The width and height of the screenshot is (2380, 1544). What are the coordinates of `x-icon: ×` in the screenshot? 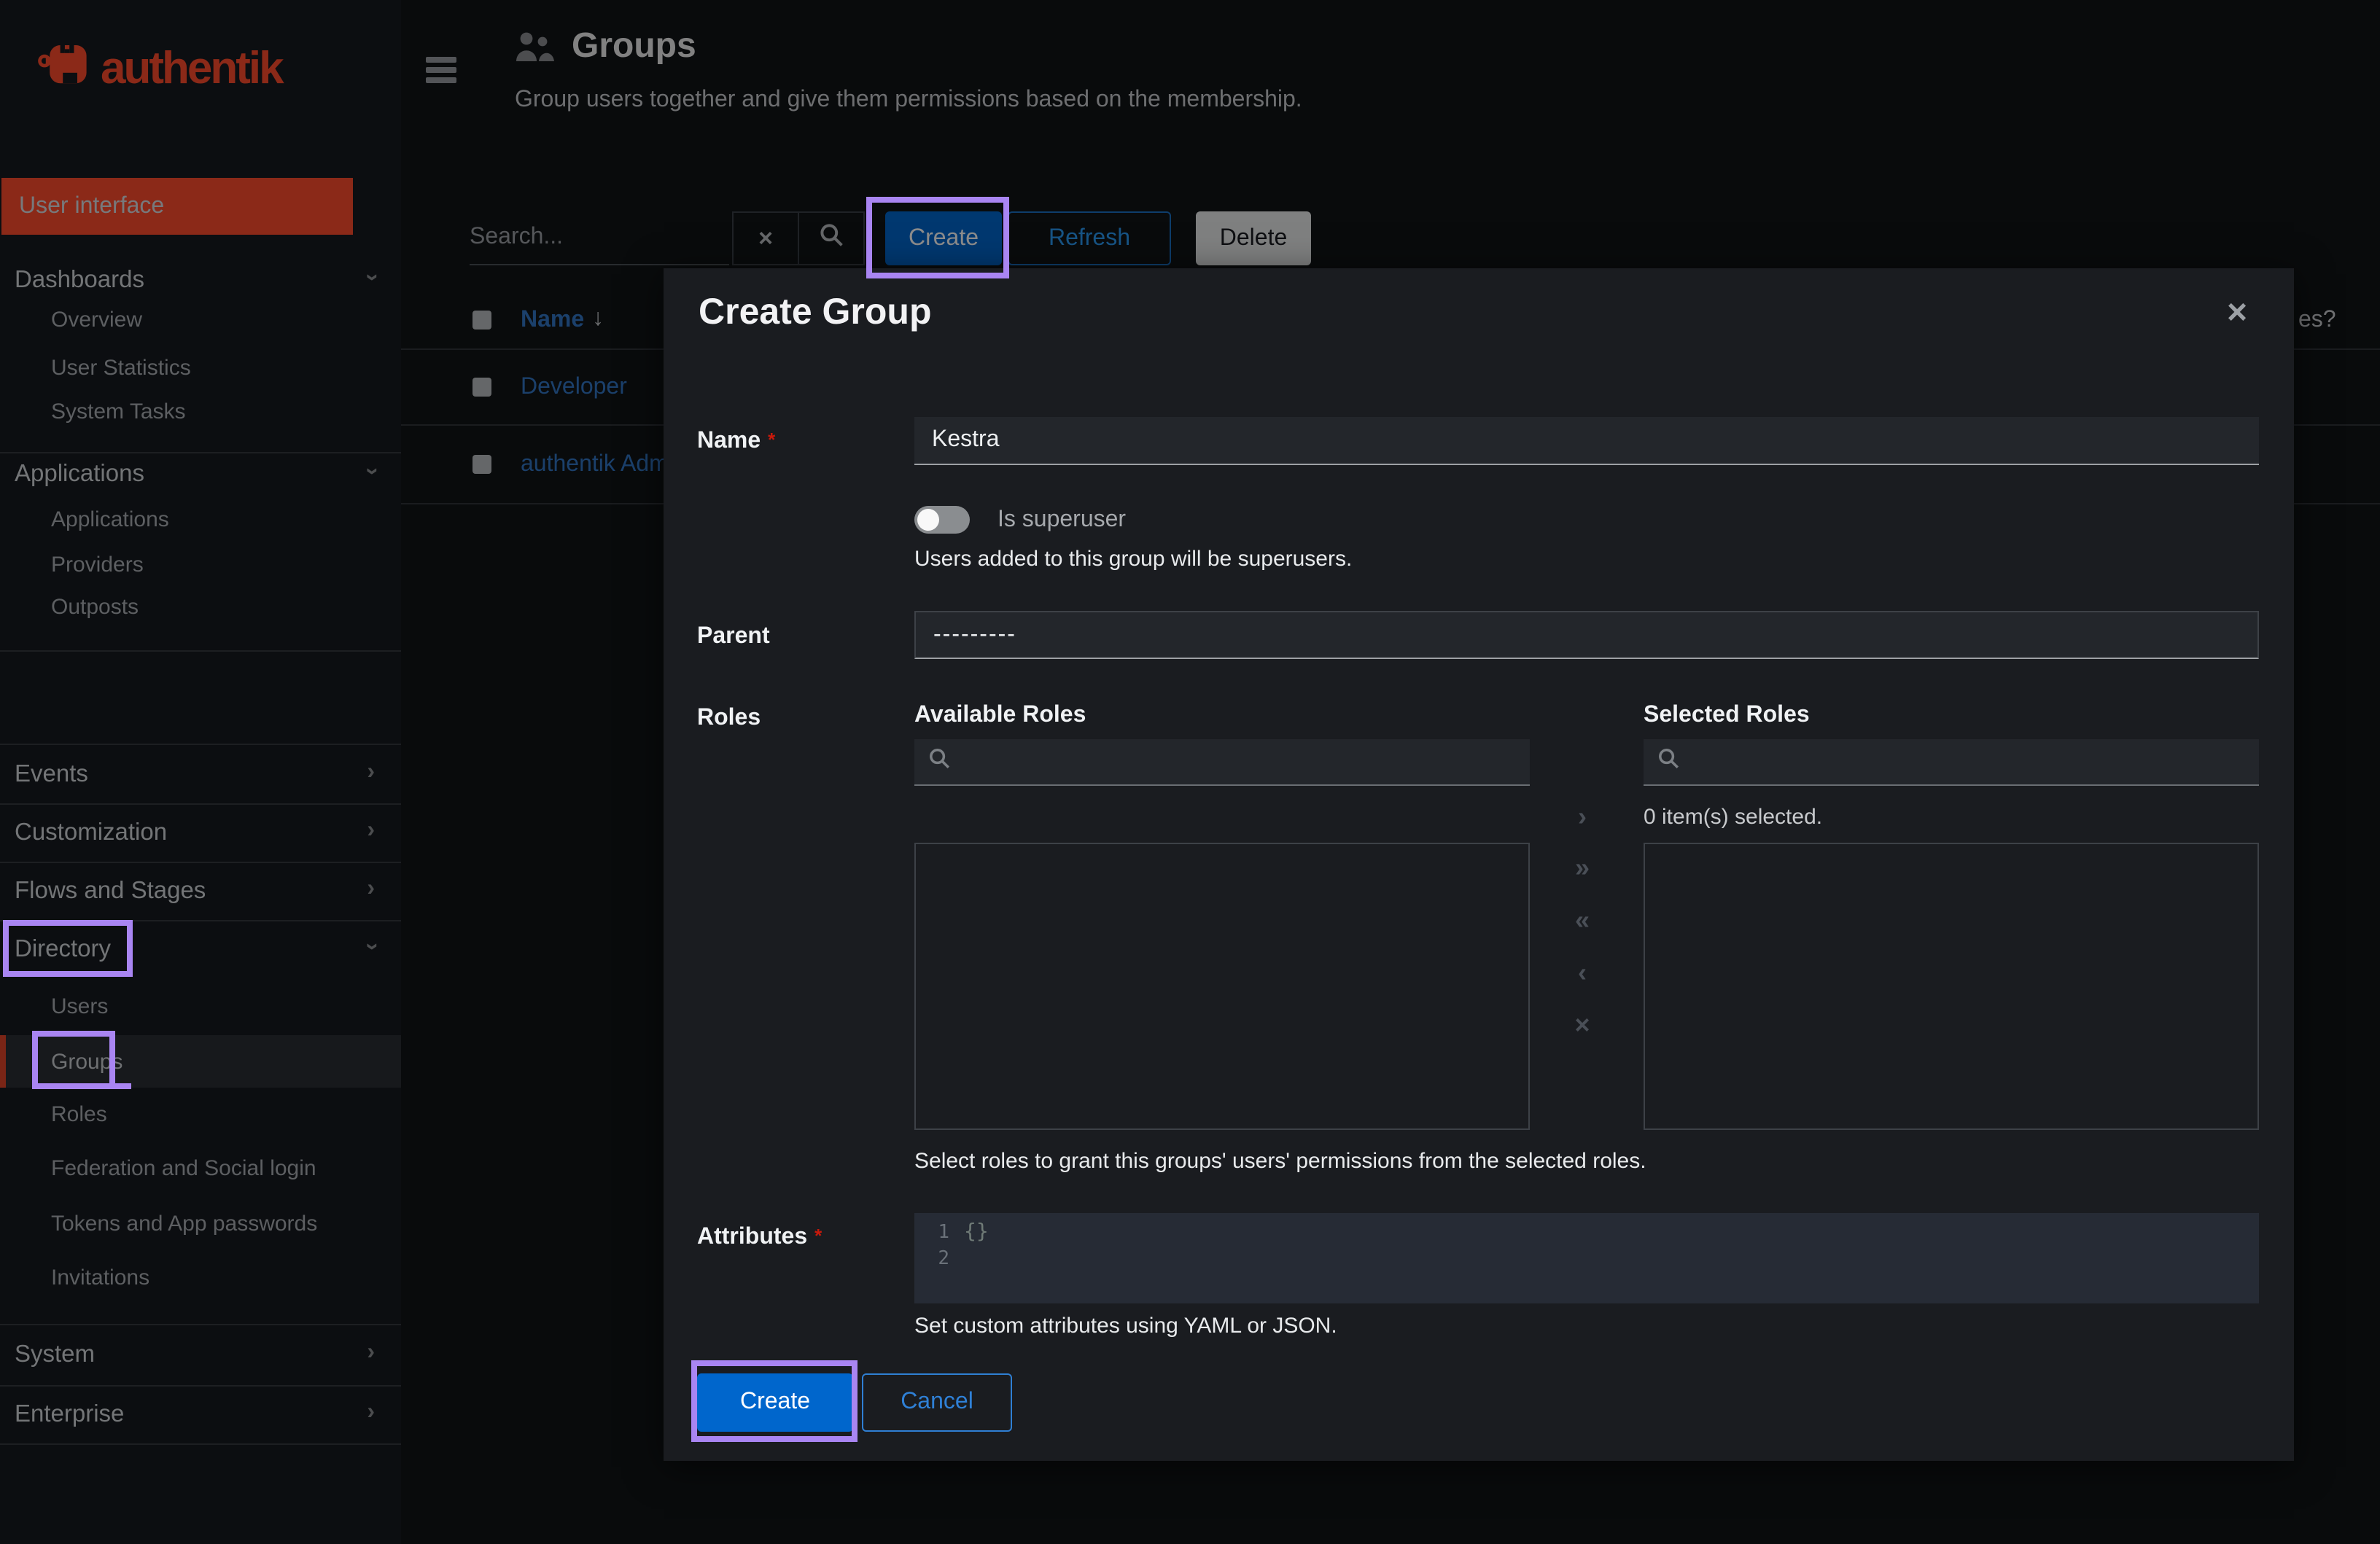 It's located at (1582, 1024).